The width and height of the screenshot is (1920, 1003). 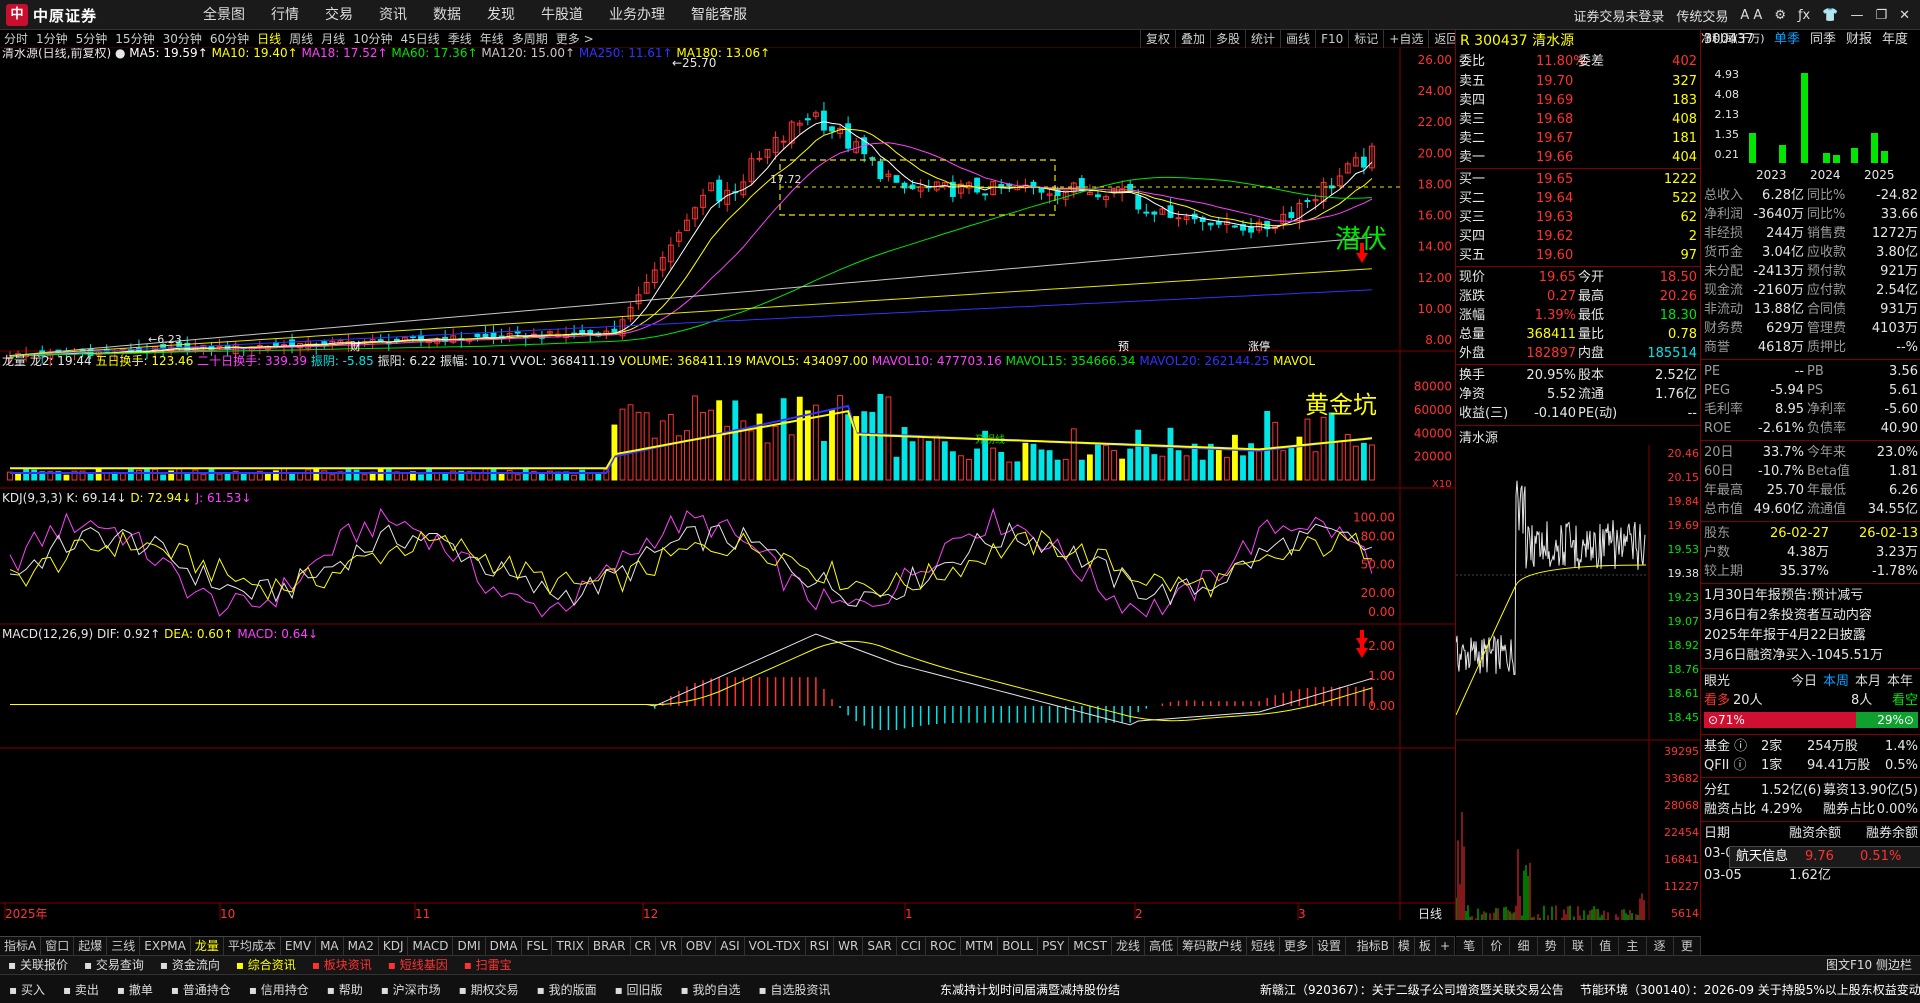 What do you see at coordinates (279, 989) in the screenshot?
I see `action-4: ▪ 信用持仓` at bounding box center [279, 989].